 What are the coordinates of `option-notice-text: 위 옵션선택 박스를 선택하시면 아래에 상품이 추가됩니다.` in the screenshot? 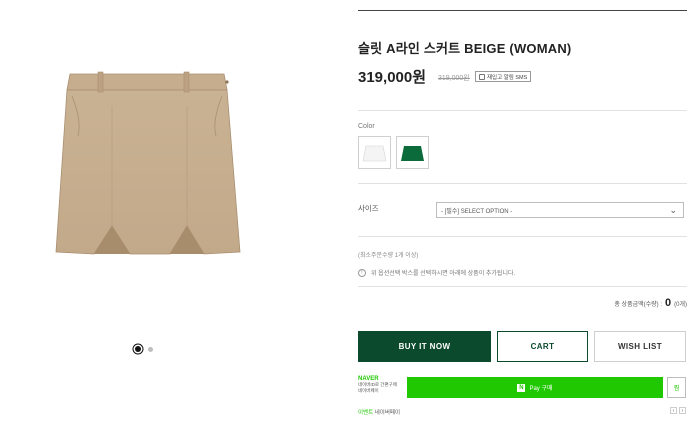 It's located at (443, 274).